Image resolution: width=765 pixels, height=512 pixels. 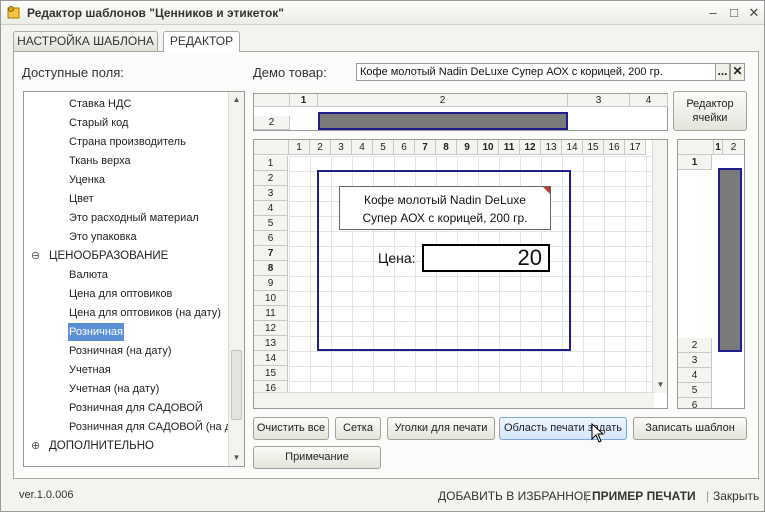 I want to click on row-header: 6, so click(x=271, y=238).